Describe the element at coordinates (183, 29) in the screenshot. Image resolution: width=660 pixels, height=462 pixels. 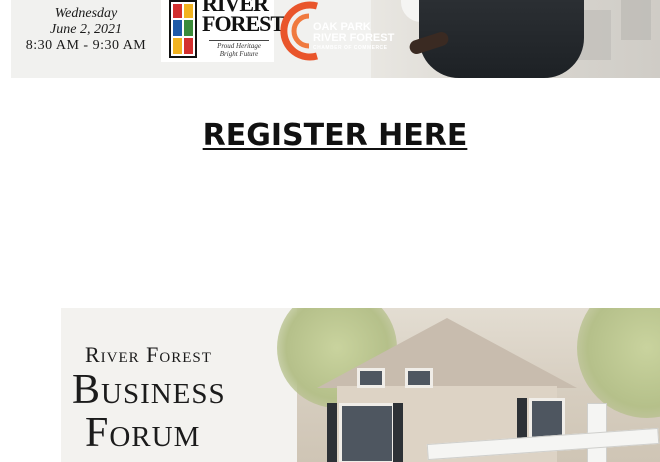
I see `stained-glass-icon` at that location.